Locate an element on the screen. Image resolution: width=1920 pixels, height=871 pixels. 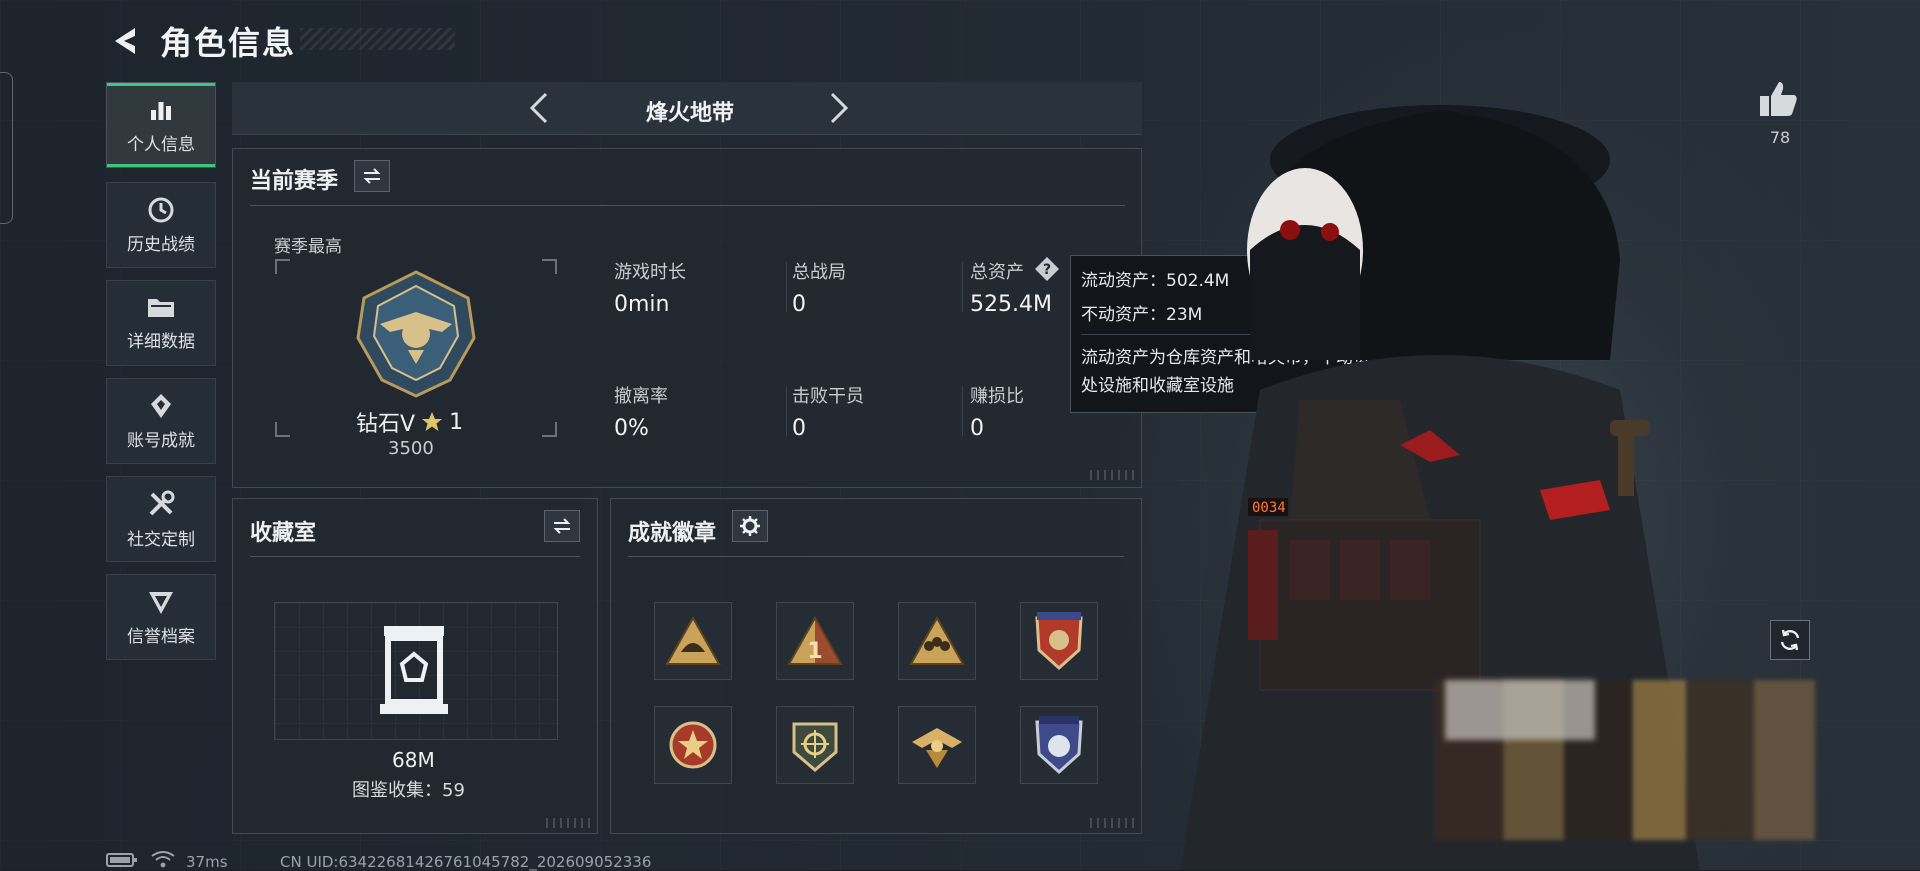
sidebar-item-account-achievement: 账号成就 is located at coordinates (161, 421).